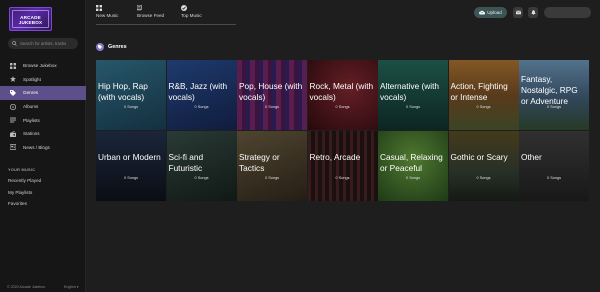  Describe the element at coordinates (31, 120) in the screenshot. I see `sidebar-item-label: Playlists` at that location.